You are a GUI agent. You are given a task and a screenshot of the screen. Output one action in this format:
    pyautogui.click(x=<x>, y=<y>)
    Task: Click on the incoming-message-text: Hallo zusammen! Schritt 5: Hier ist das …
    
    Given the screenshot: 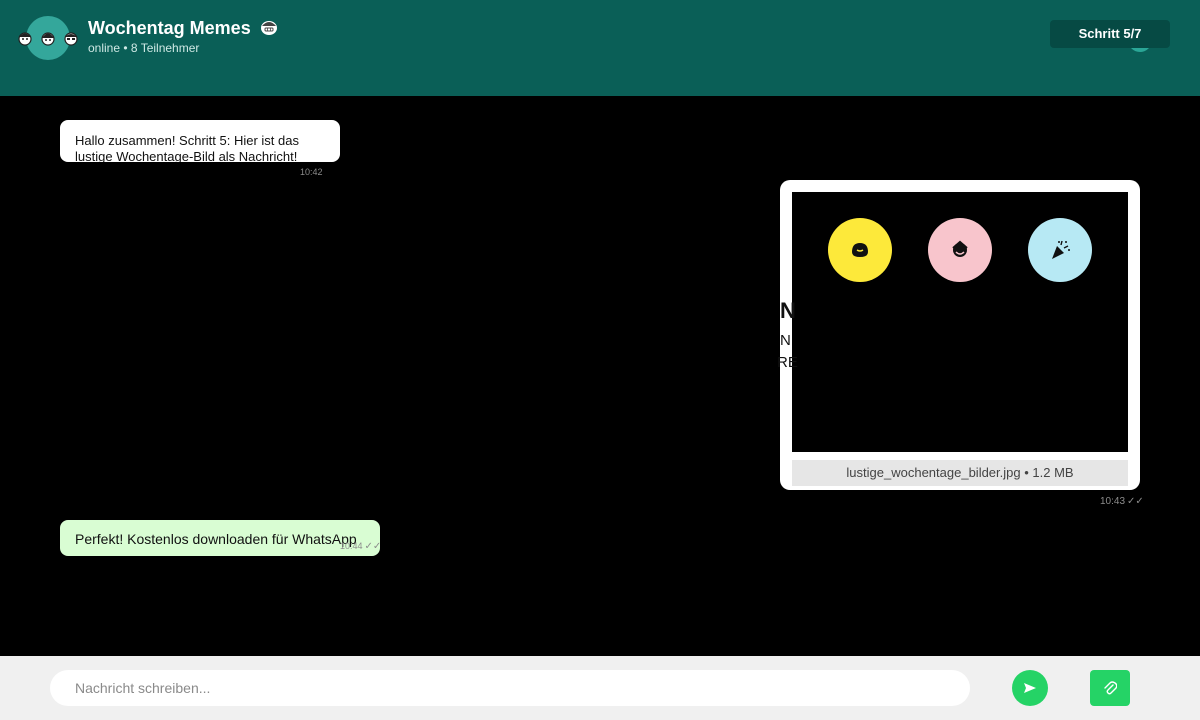 What is the action you would take?
    pyautogui.click(x=187, y=147)
    